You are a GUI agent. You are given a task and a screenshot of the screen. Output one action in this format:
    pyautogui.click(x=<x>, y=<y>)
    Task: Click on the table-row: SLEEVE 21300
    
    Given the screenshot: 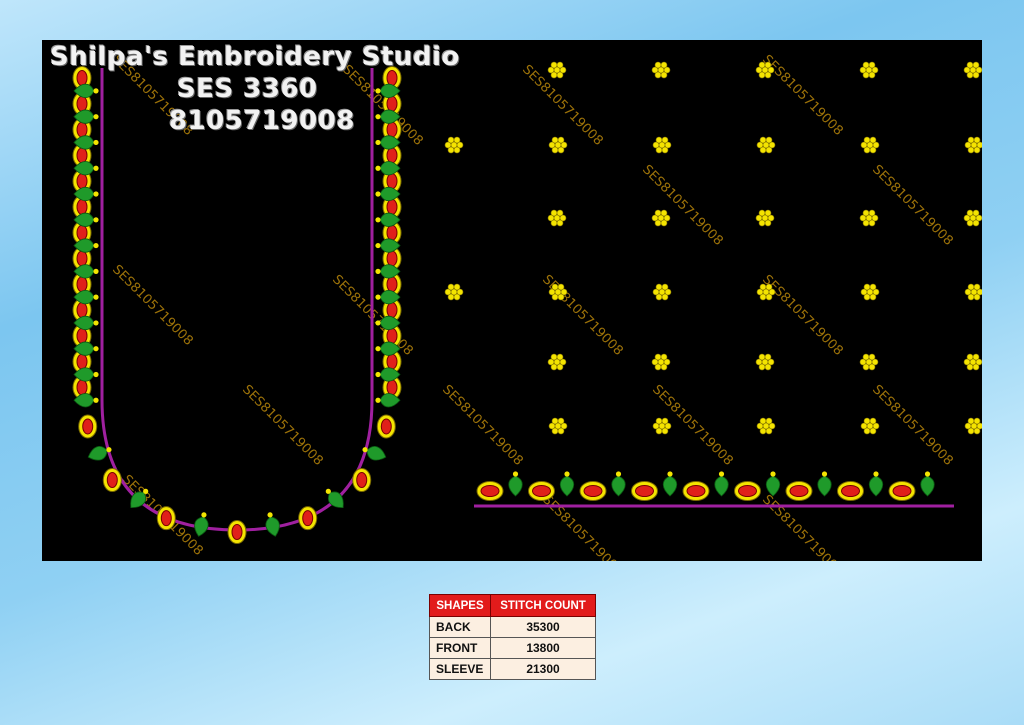 What is the action you would take?
    pyautogui.click(x=512, y=669)
    